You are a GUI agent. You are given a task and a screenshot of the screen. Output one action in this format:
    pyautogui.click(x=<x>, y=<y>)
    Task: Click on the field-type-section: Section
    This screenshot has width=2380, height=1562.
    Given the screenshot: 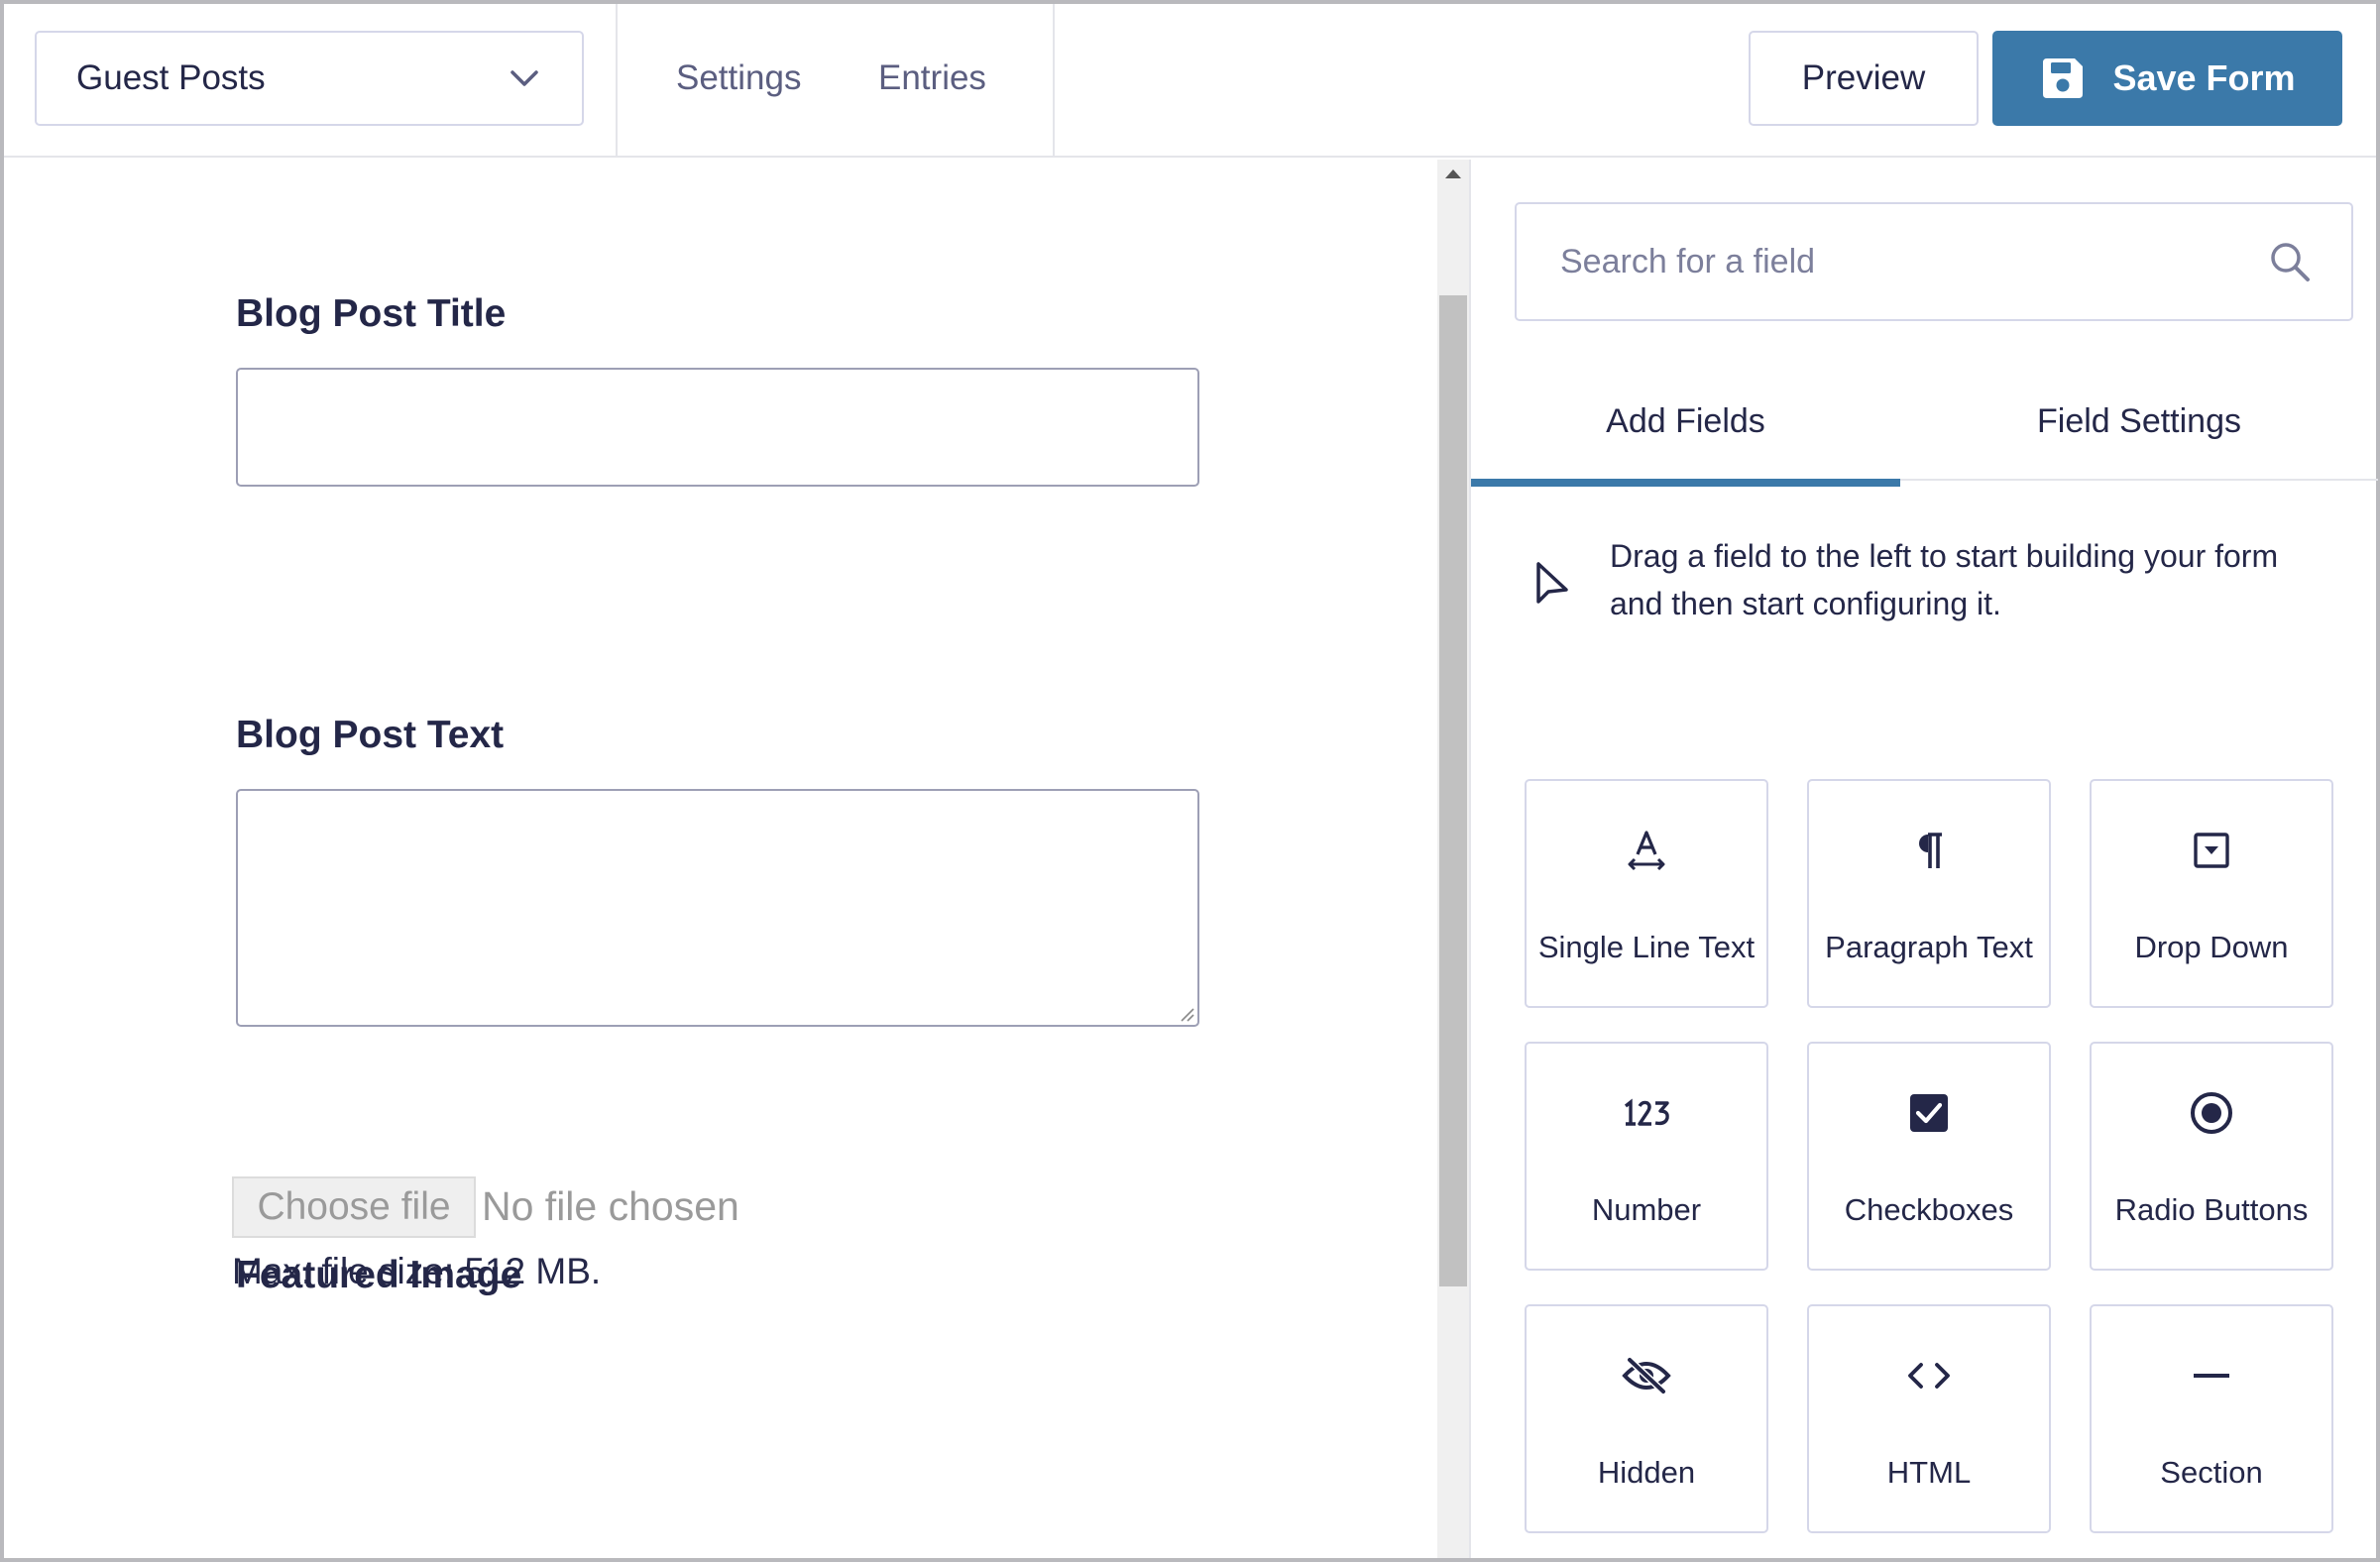 What is the action you would take?
    pyautogui.click(x=2211, y=1419)
    